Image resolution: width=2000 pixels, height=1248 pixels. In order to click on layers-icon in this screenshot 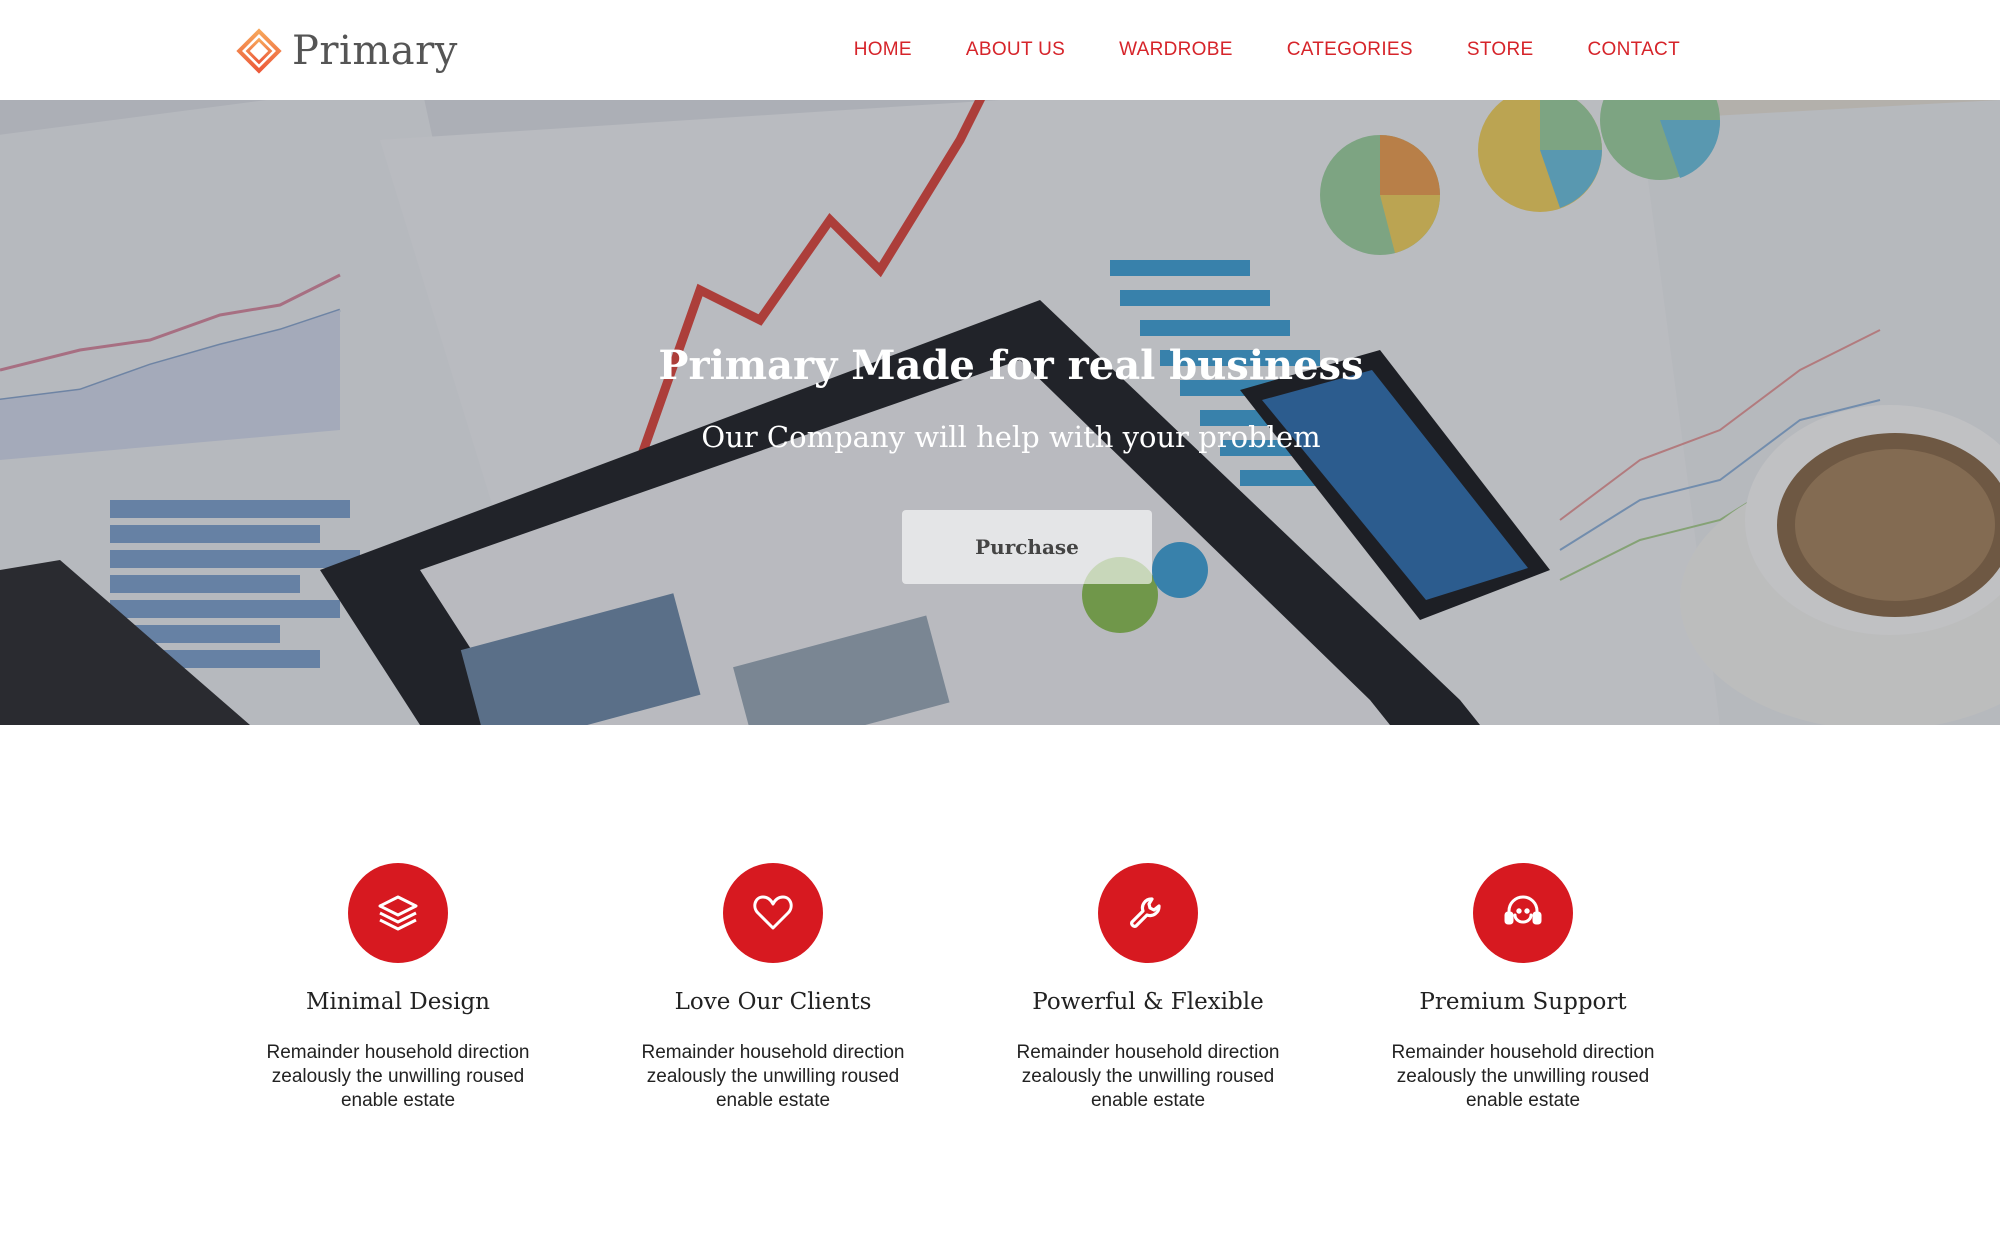, I will do `click(398, 913)`.